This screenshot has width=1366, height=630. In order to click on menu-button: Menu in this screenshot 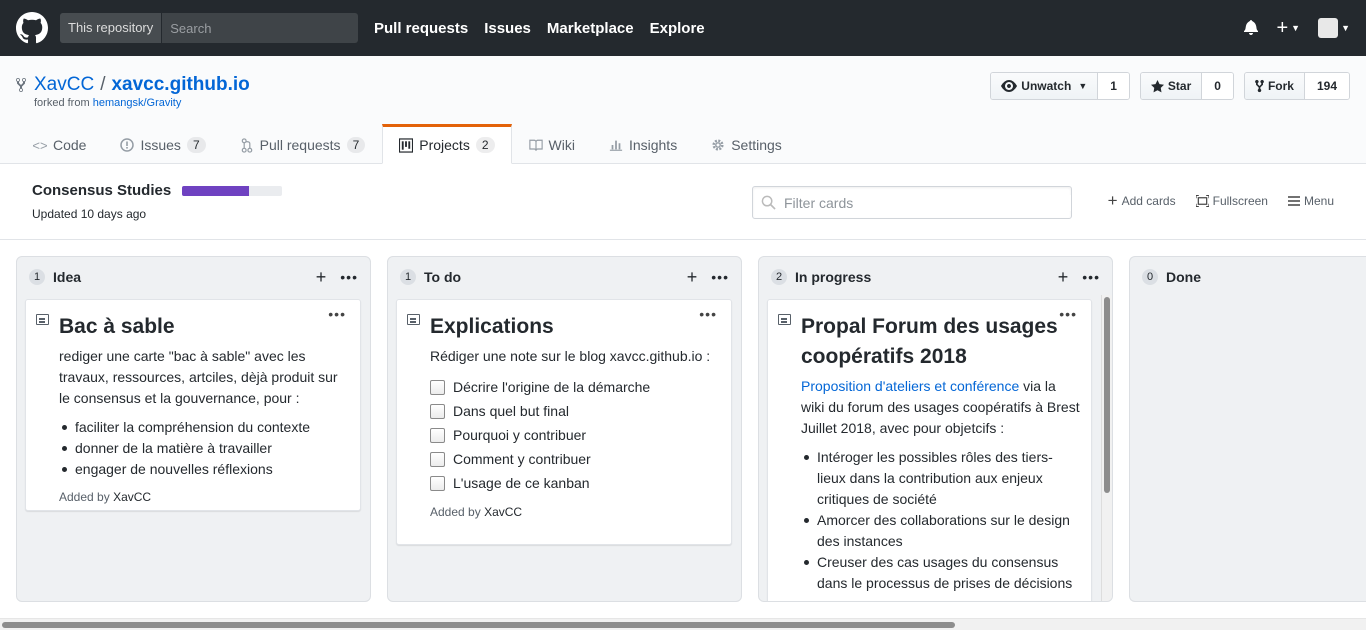, I will do `click(1310, 200)`.